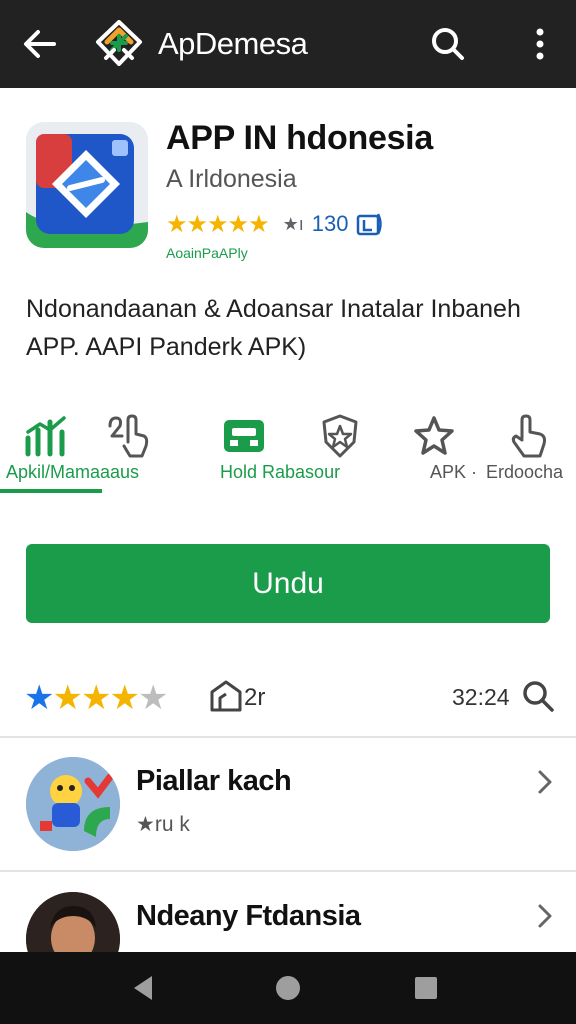  What do you see at coordinates (275, 224) in the screenshot?
I see `app-rating-row: ★★★★★ ★ı 130` at bounding box center [275, 224].